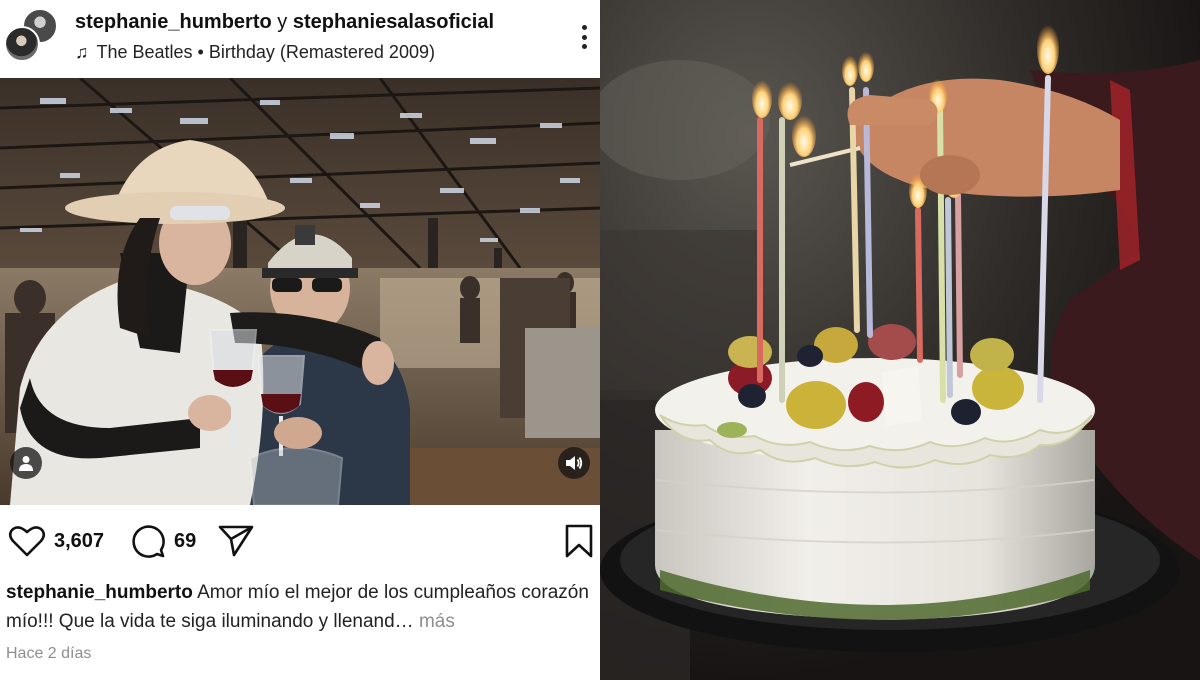  I want to click on send-icon, so click(236, 541).